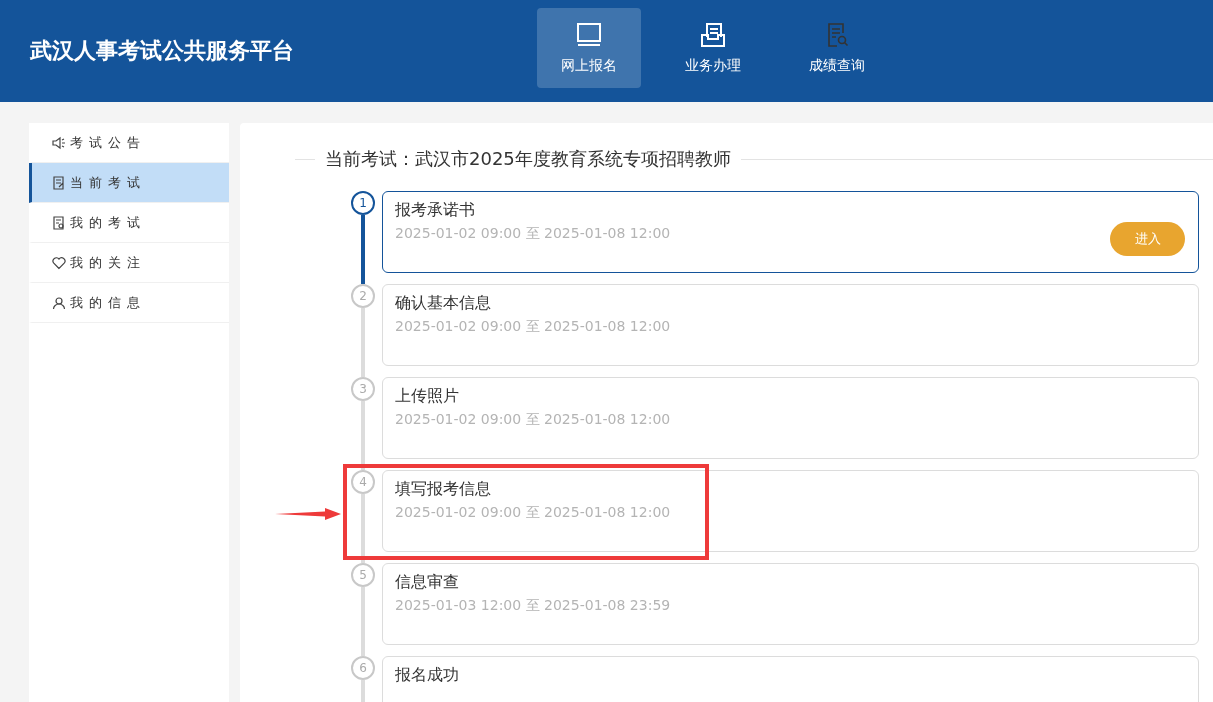 The image size is (1213, 702). What do you see at coordinates (59, 302) in the screenshot?
I see `person-icon` at bounding box center [59, 302].